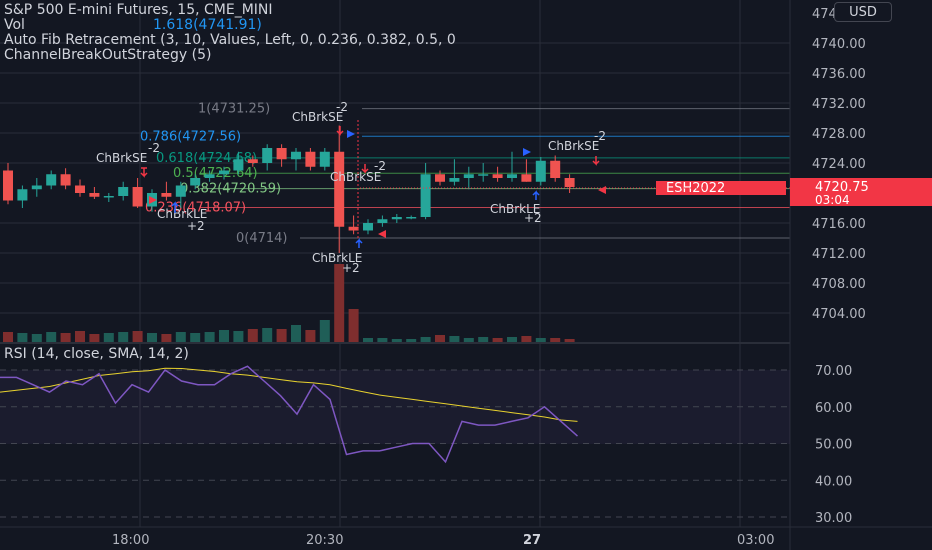 This screenshot has height=550, width=932. What do you see at coordinates (863, 12) in the screenshot?
I see `currency-button: USD` at bounding box center [863, 12].